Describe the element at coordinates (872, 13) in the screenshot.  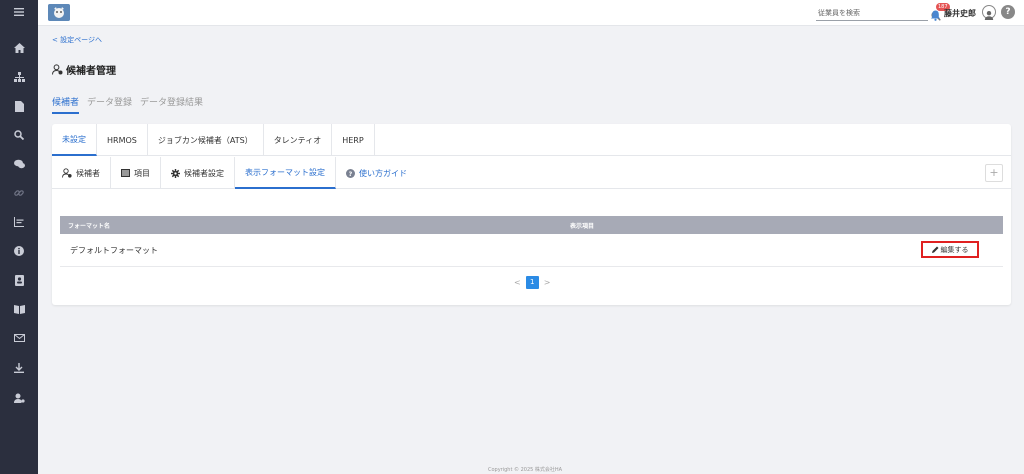
I see `employee-search-input: 従業員を検索` at that location.